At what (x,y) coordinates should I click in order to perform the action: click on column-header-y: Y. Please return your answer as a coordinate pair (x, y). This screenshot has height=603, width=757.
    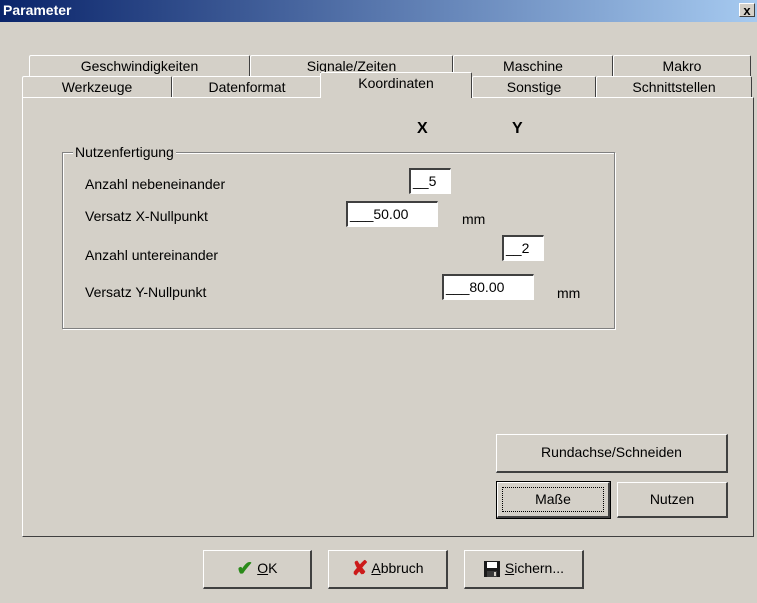
    Looking at the image, I should click on (517, 128).